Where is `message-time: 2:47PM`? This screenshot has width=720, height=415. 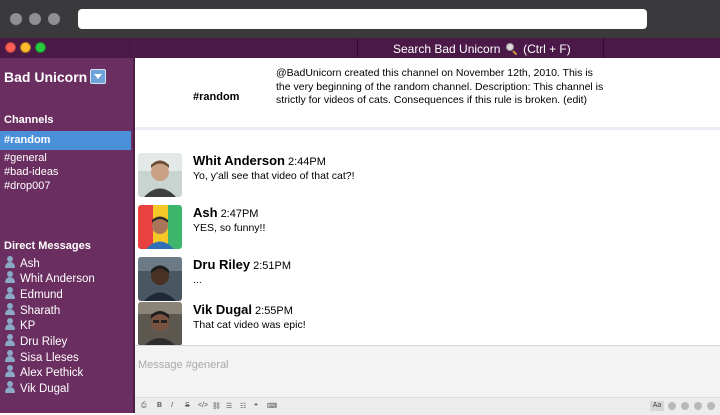 message-time: 2:47PM is located at coordinates (239, 214).